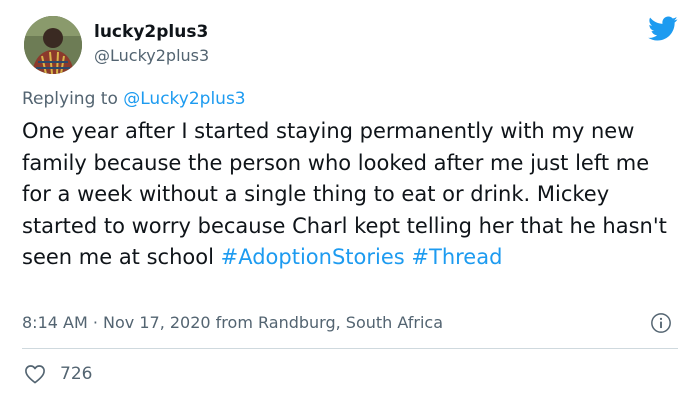 The image size is (700, 402). I want to click on heart-icon, so click(35, 374).